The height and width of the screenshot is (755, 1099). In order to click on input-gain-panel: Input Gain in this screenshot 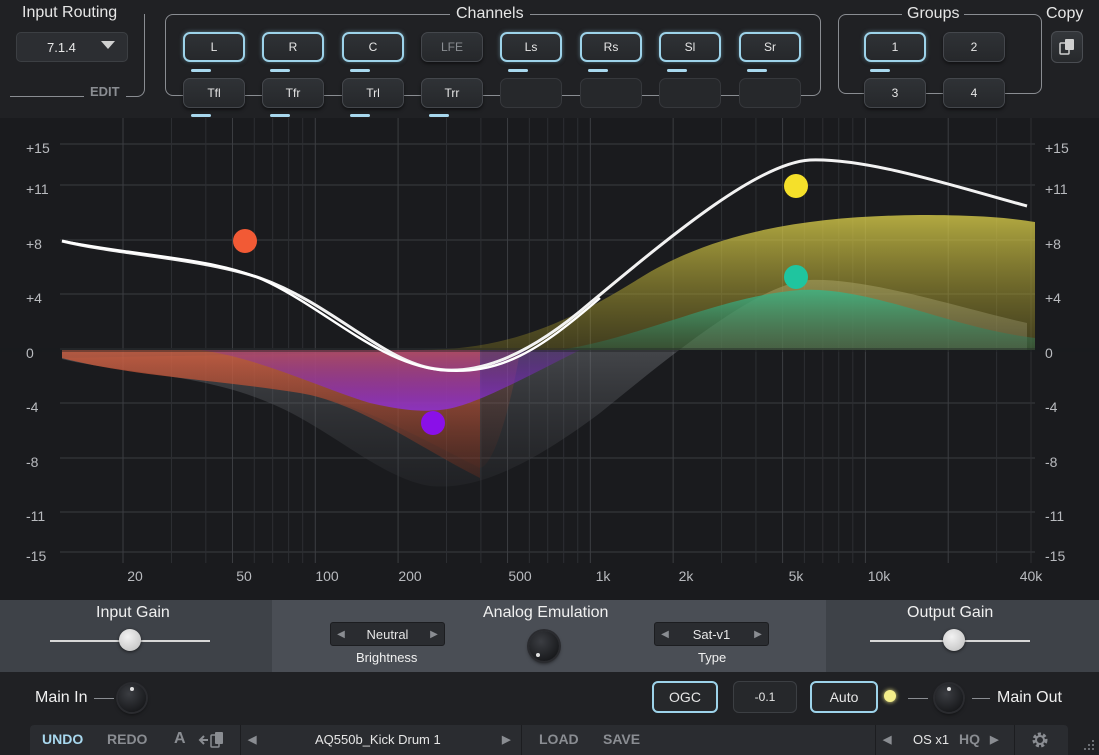, I will do `click(136, 636)`.